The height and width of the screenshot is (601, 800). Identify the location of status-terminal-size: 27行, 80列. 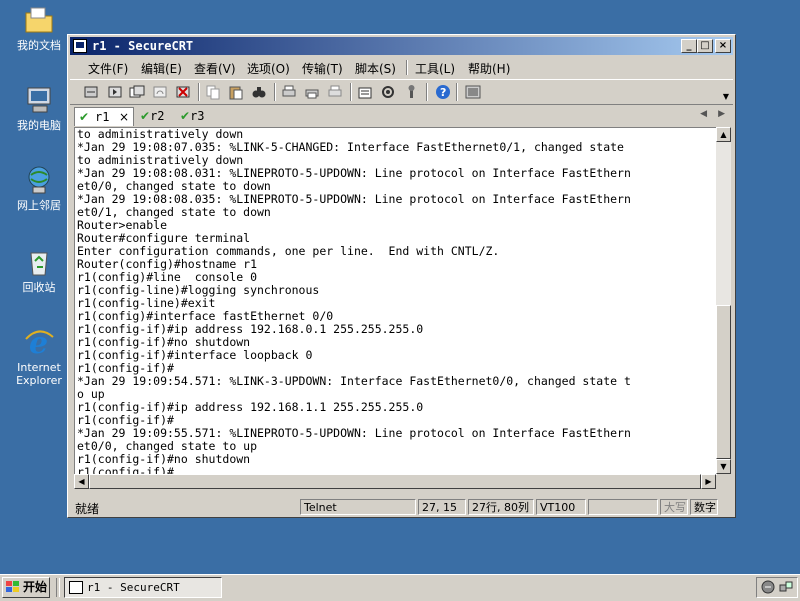
(501, 507).